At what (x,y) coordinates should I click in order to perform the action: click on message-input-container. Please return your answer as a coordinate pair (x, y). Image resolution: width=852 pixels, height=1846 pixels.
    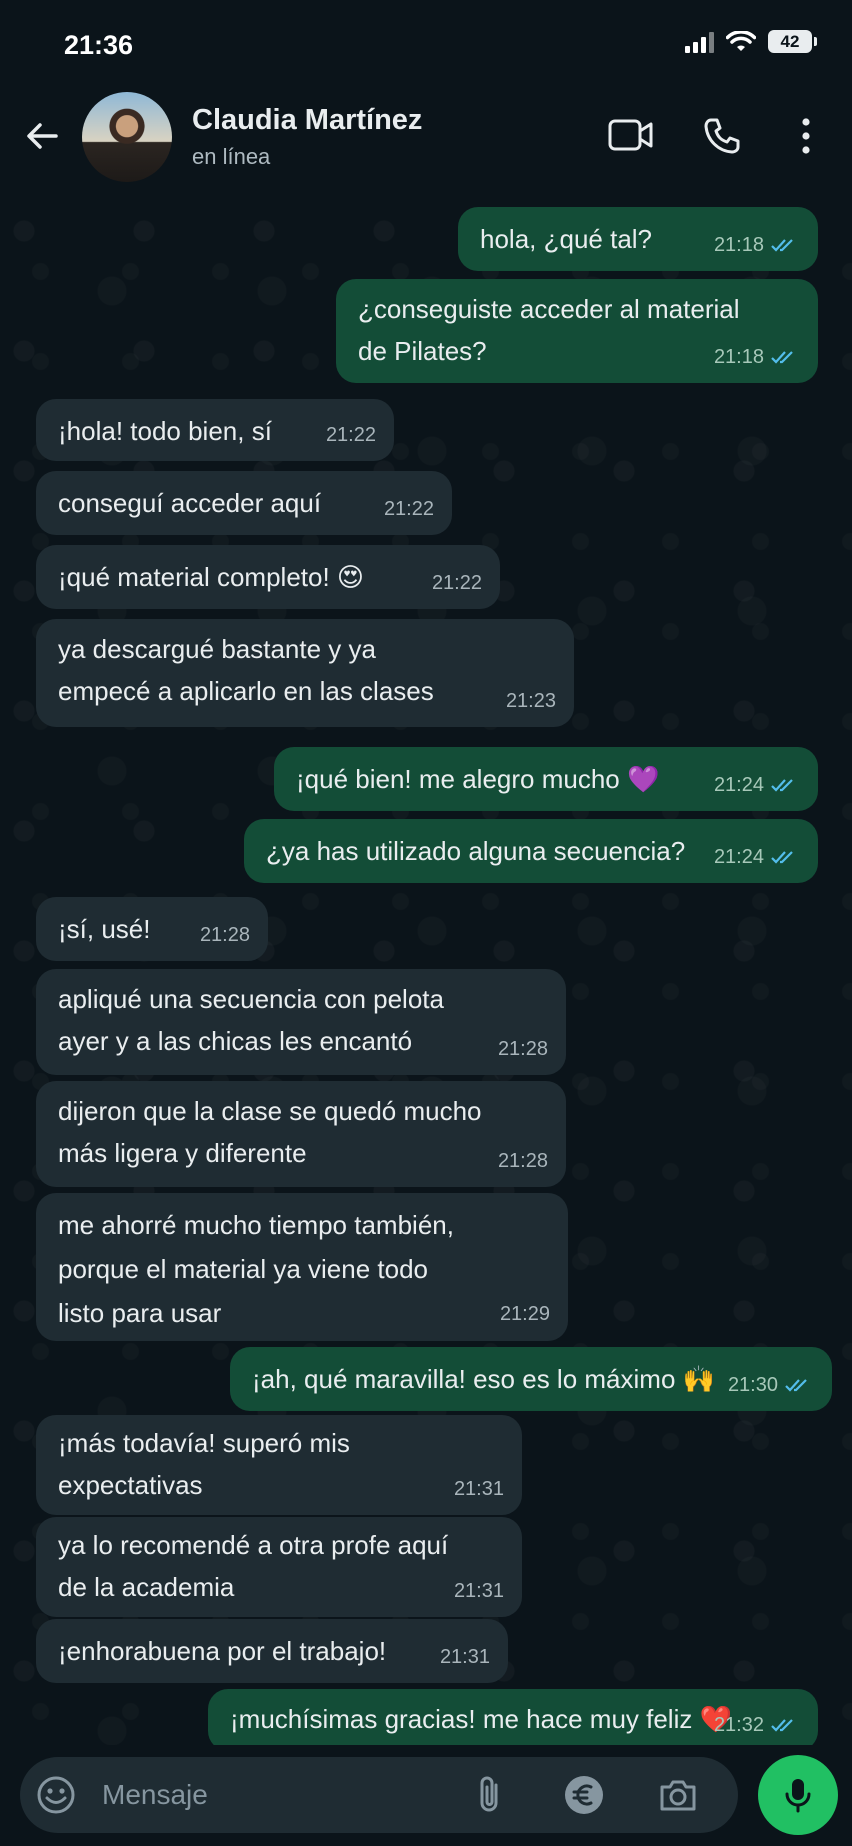
    Looking at the image, I should click on (379, 1795).